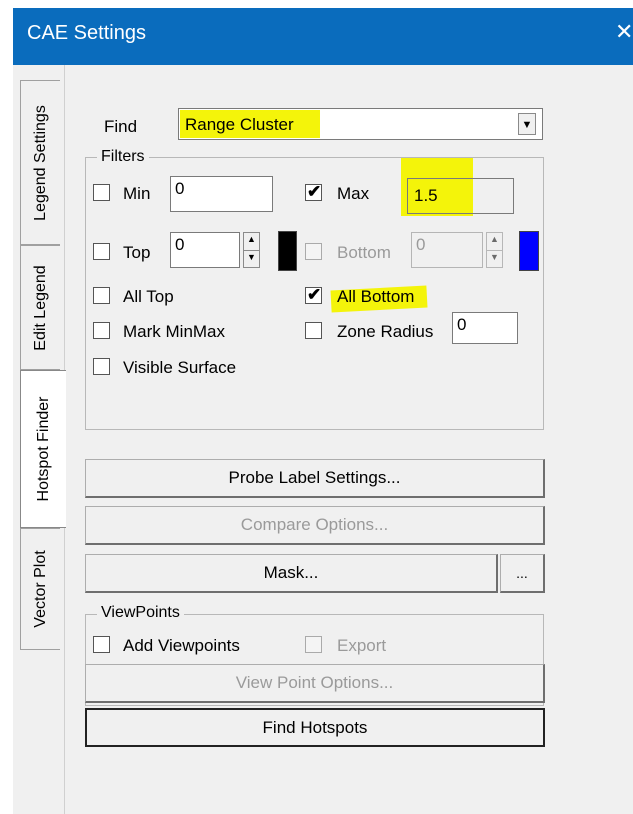 The width and height of the screenshot is (633, 814). I want to click on export-checkbox, so click(313, 644).